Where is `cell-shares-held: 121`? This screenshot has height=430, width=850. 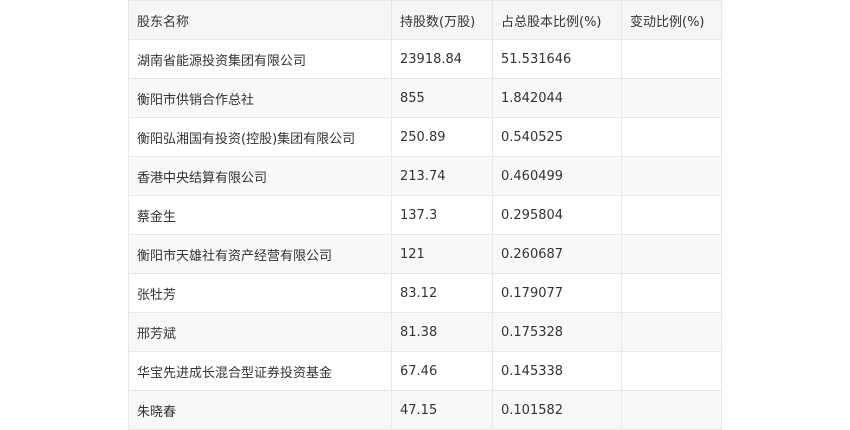
cell-shares-held: 121 is located at coordinates (442, 254).